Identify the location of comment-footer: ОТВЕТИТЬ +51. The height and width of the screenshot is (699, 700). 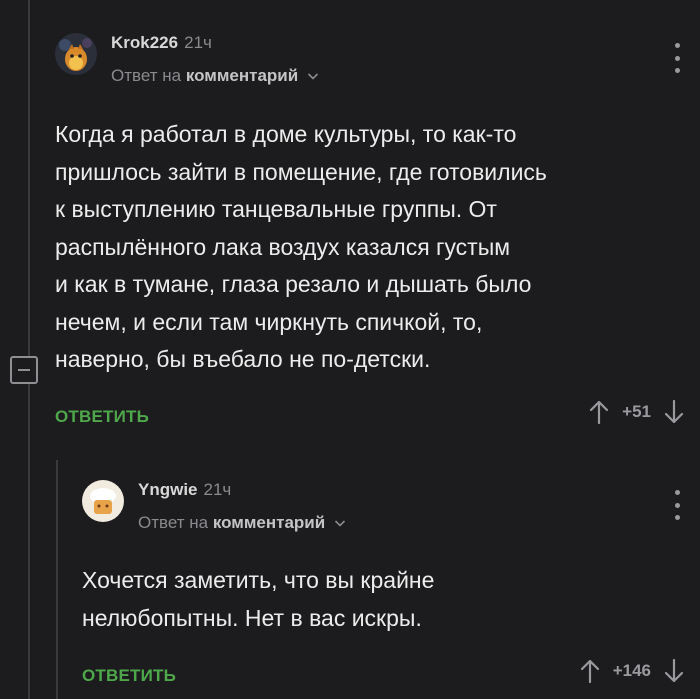
(370, 419).